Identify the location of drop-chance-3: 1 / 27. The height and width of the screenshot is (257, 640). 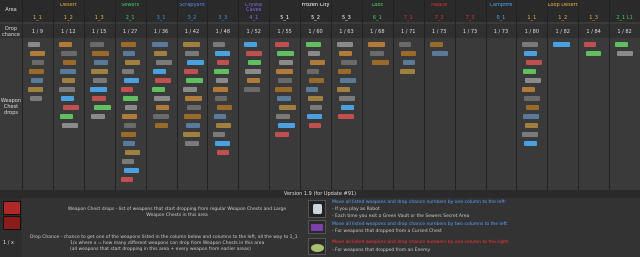
(130, 32).